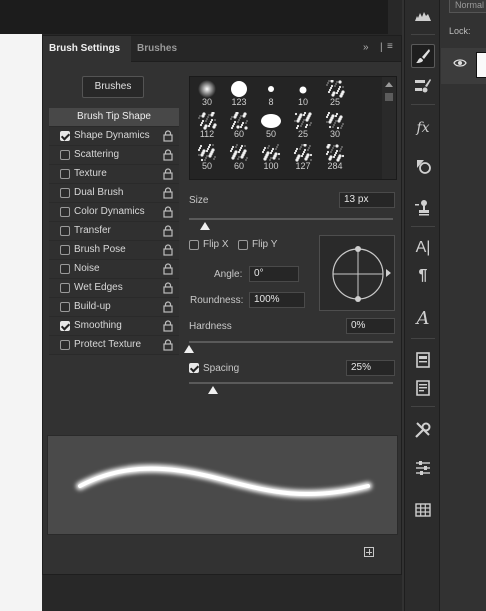  What do you see at coordinates (423, 208) in the screenshot?
I see `clone-stamp-icon` at bounding box center [423, 208].